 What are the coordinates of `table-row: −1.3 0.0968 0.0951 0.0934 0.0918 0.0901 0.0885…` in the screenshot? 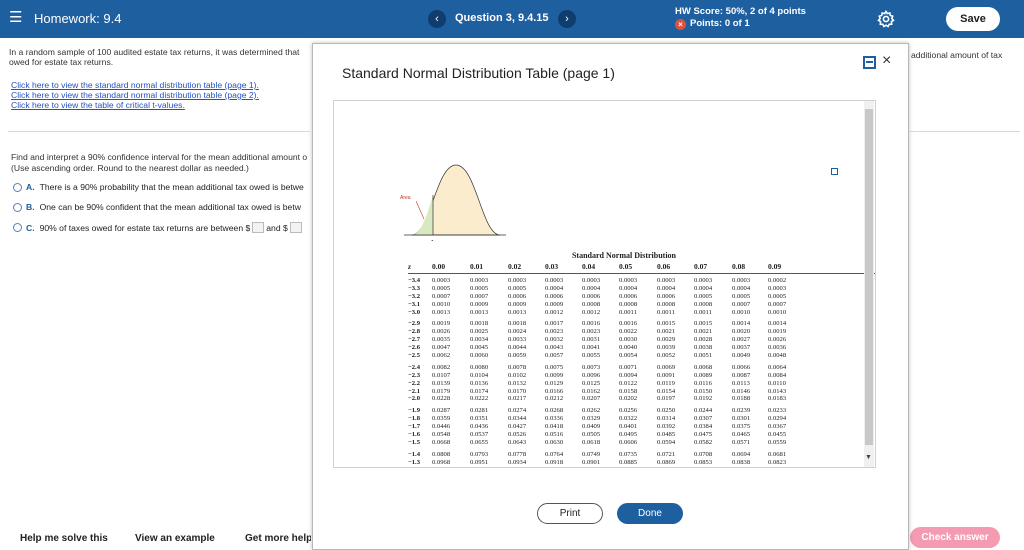 It's located at (641, 462).